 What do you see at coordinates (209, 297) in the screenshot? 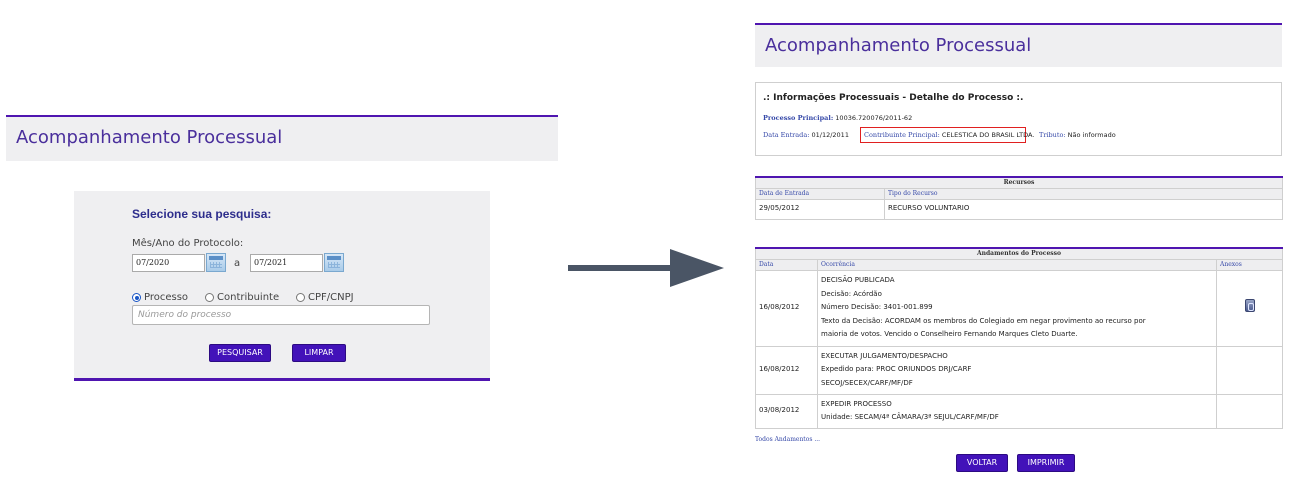
I see `radio-contribuinte-button` at bounding box center [209, 297].